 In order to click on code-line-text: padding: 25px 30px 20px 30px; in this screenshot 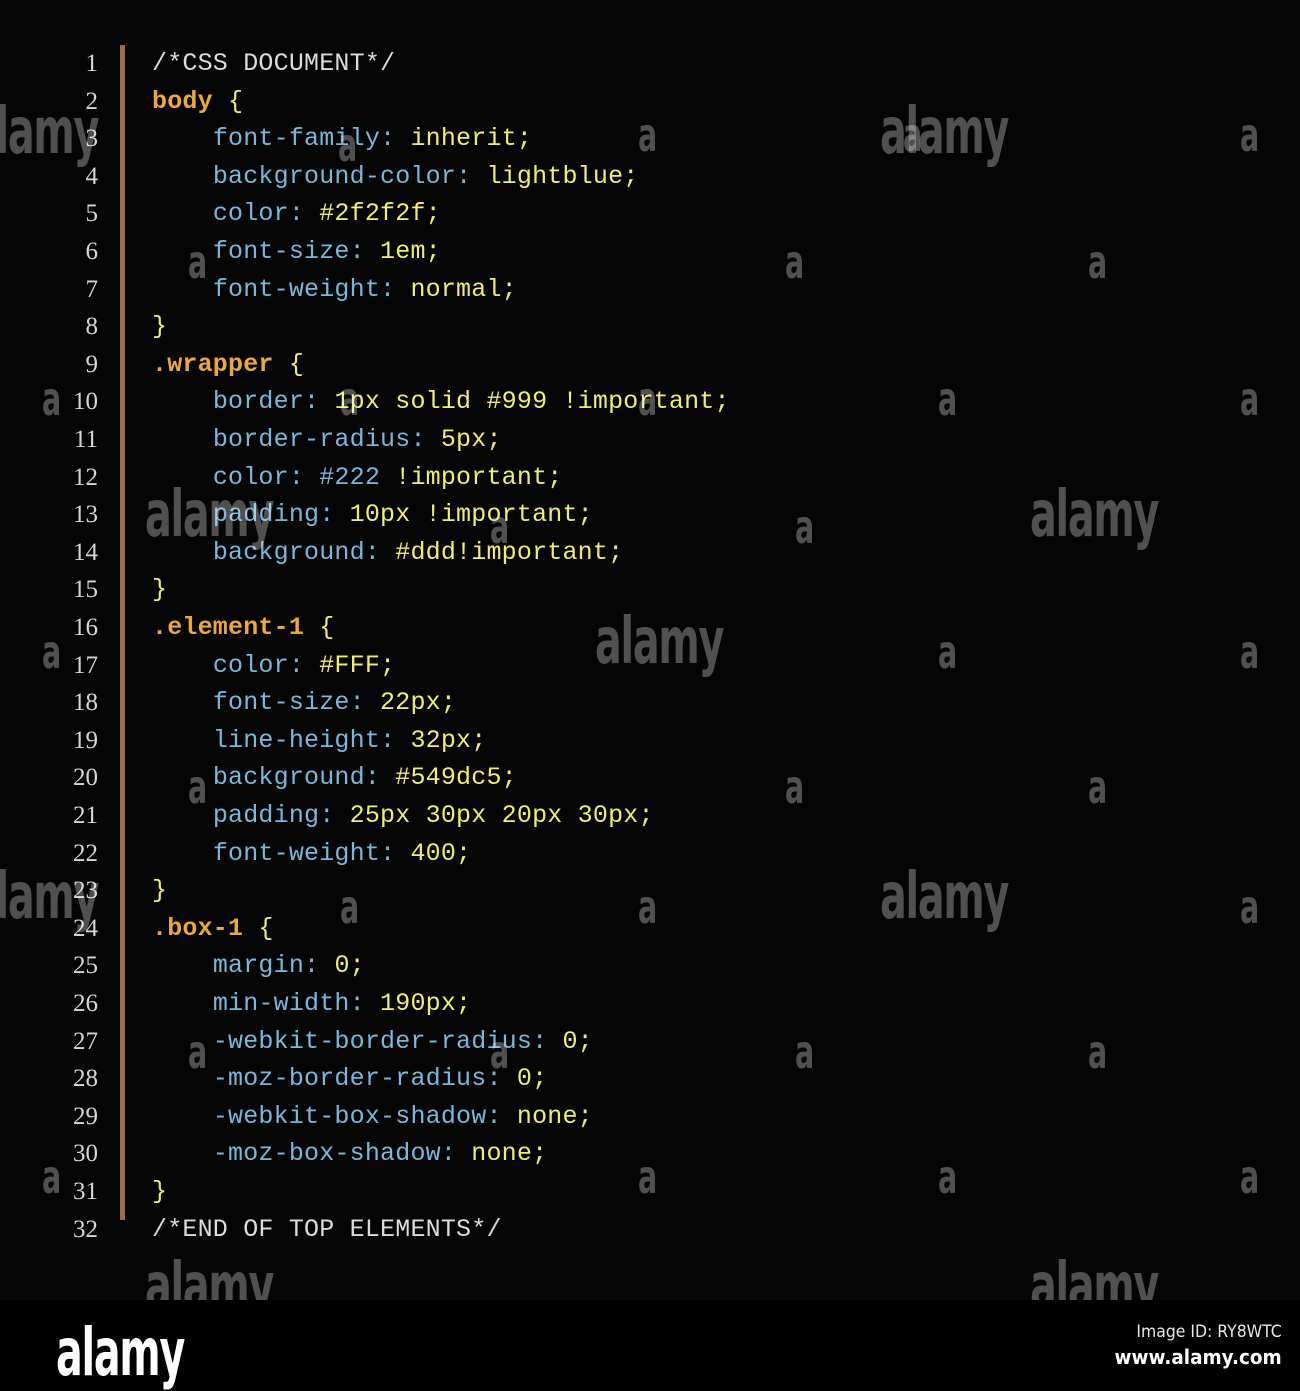, I will do `click(403, 816)`.